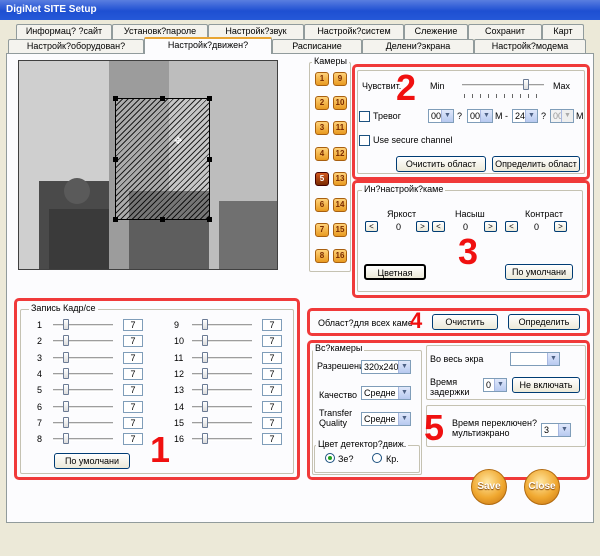 This screenshot has width=600, height=556. Describe the element at coordinates (340, 103) in the screenshot. I see `camera-button-10: 10` at that location.